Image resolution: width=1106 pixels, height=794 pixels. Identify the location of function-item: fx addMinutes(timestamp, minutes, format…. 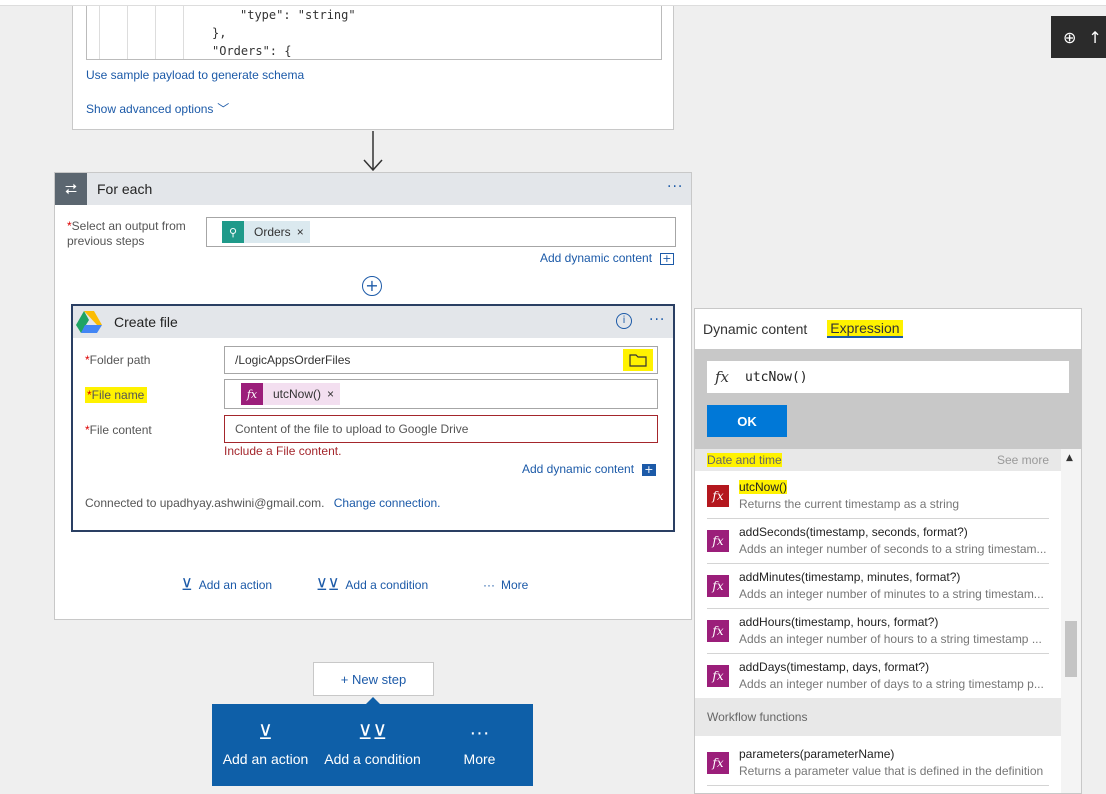
(878, 587).